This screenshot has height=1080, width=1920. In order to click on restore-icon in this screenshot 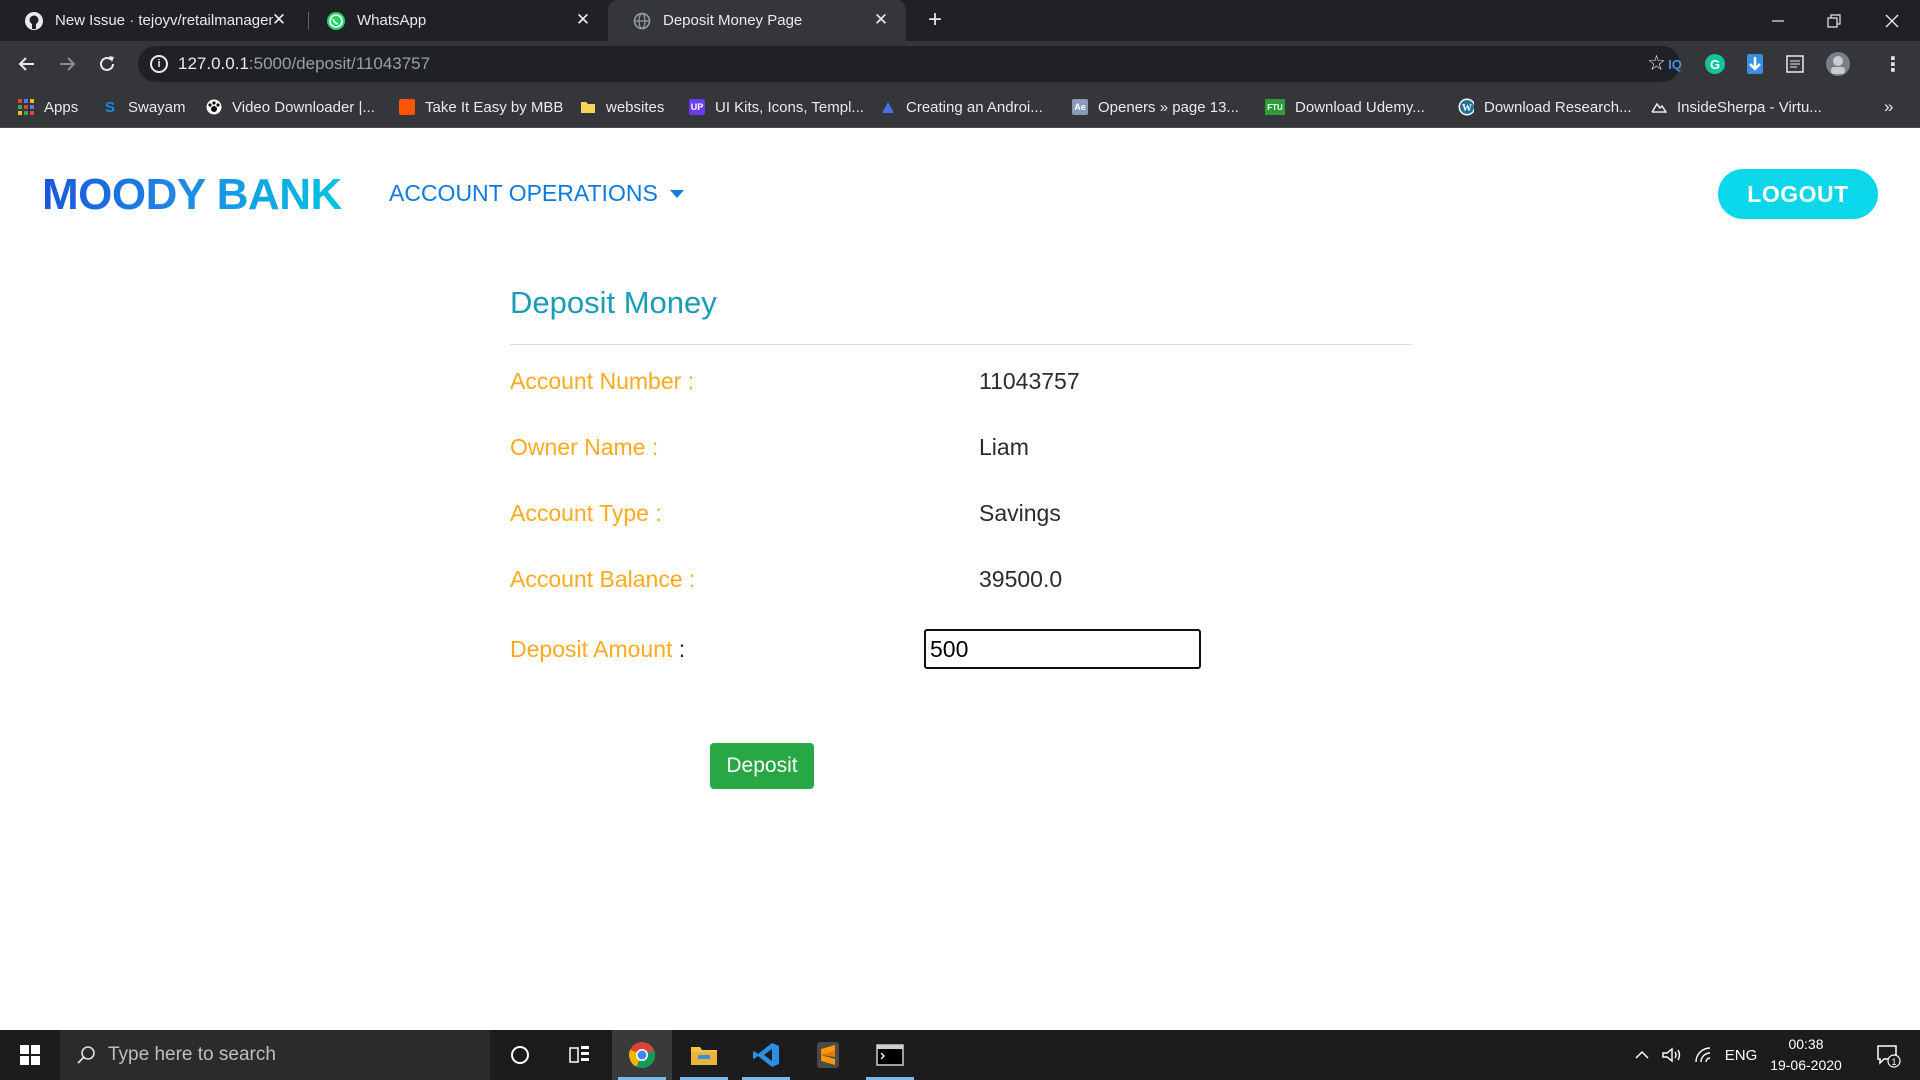, I will do `click(1834, 20)`.